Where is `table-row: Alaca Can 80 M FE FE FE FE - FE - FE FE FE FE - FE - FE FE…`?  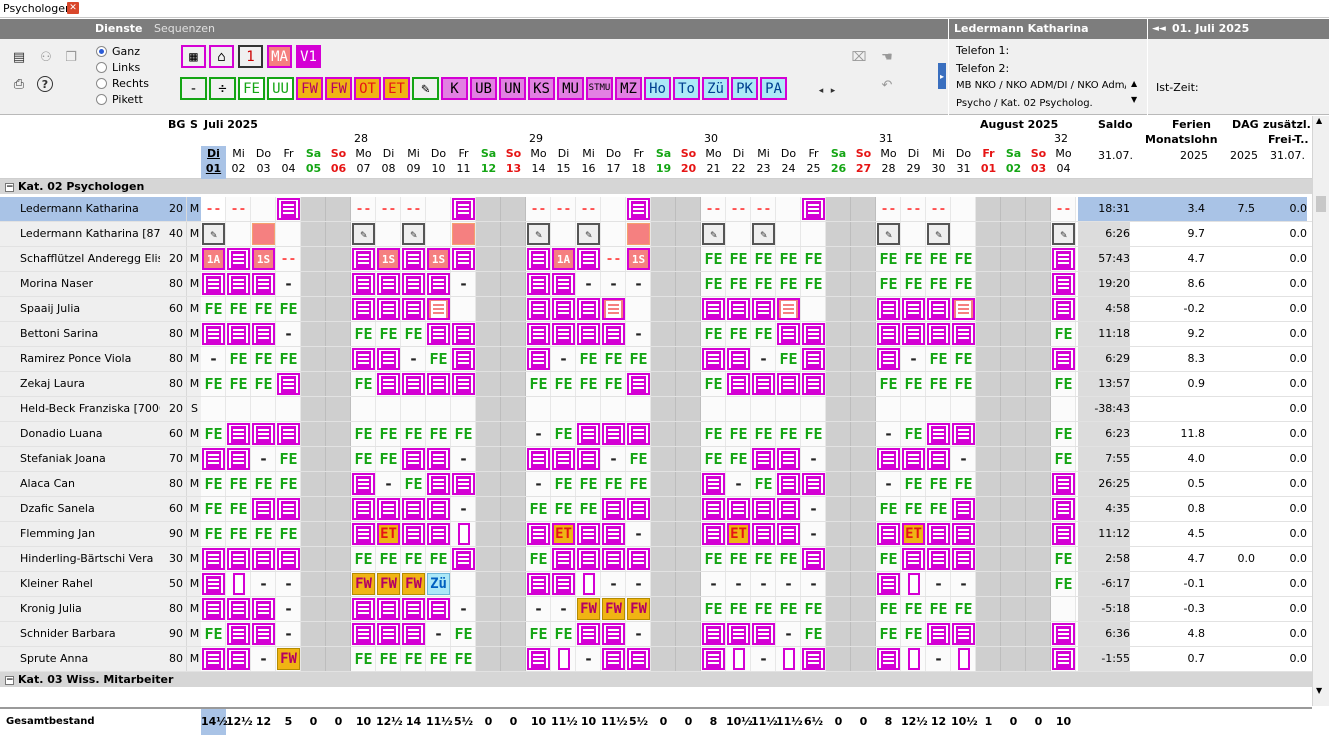
table-row: Alaca Can 80 M FE FE FE FE - FE - FE FE FE FE - FE - FE FE… is located at coordinates (656, 484).